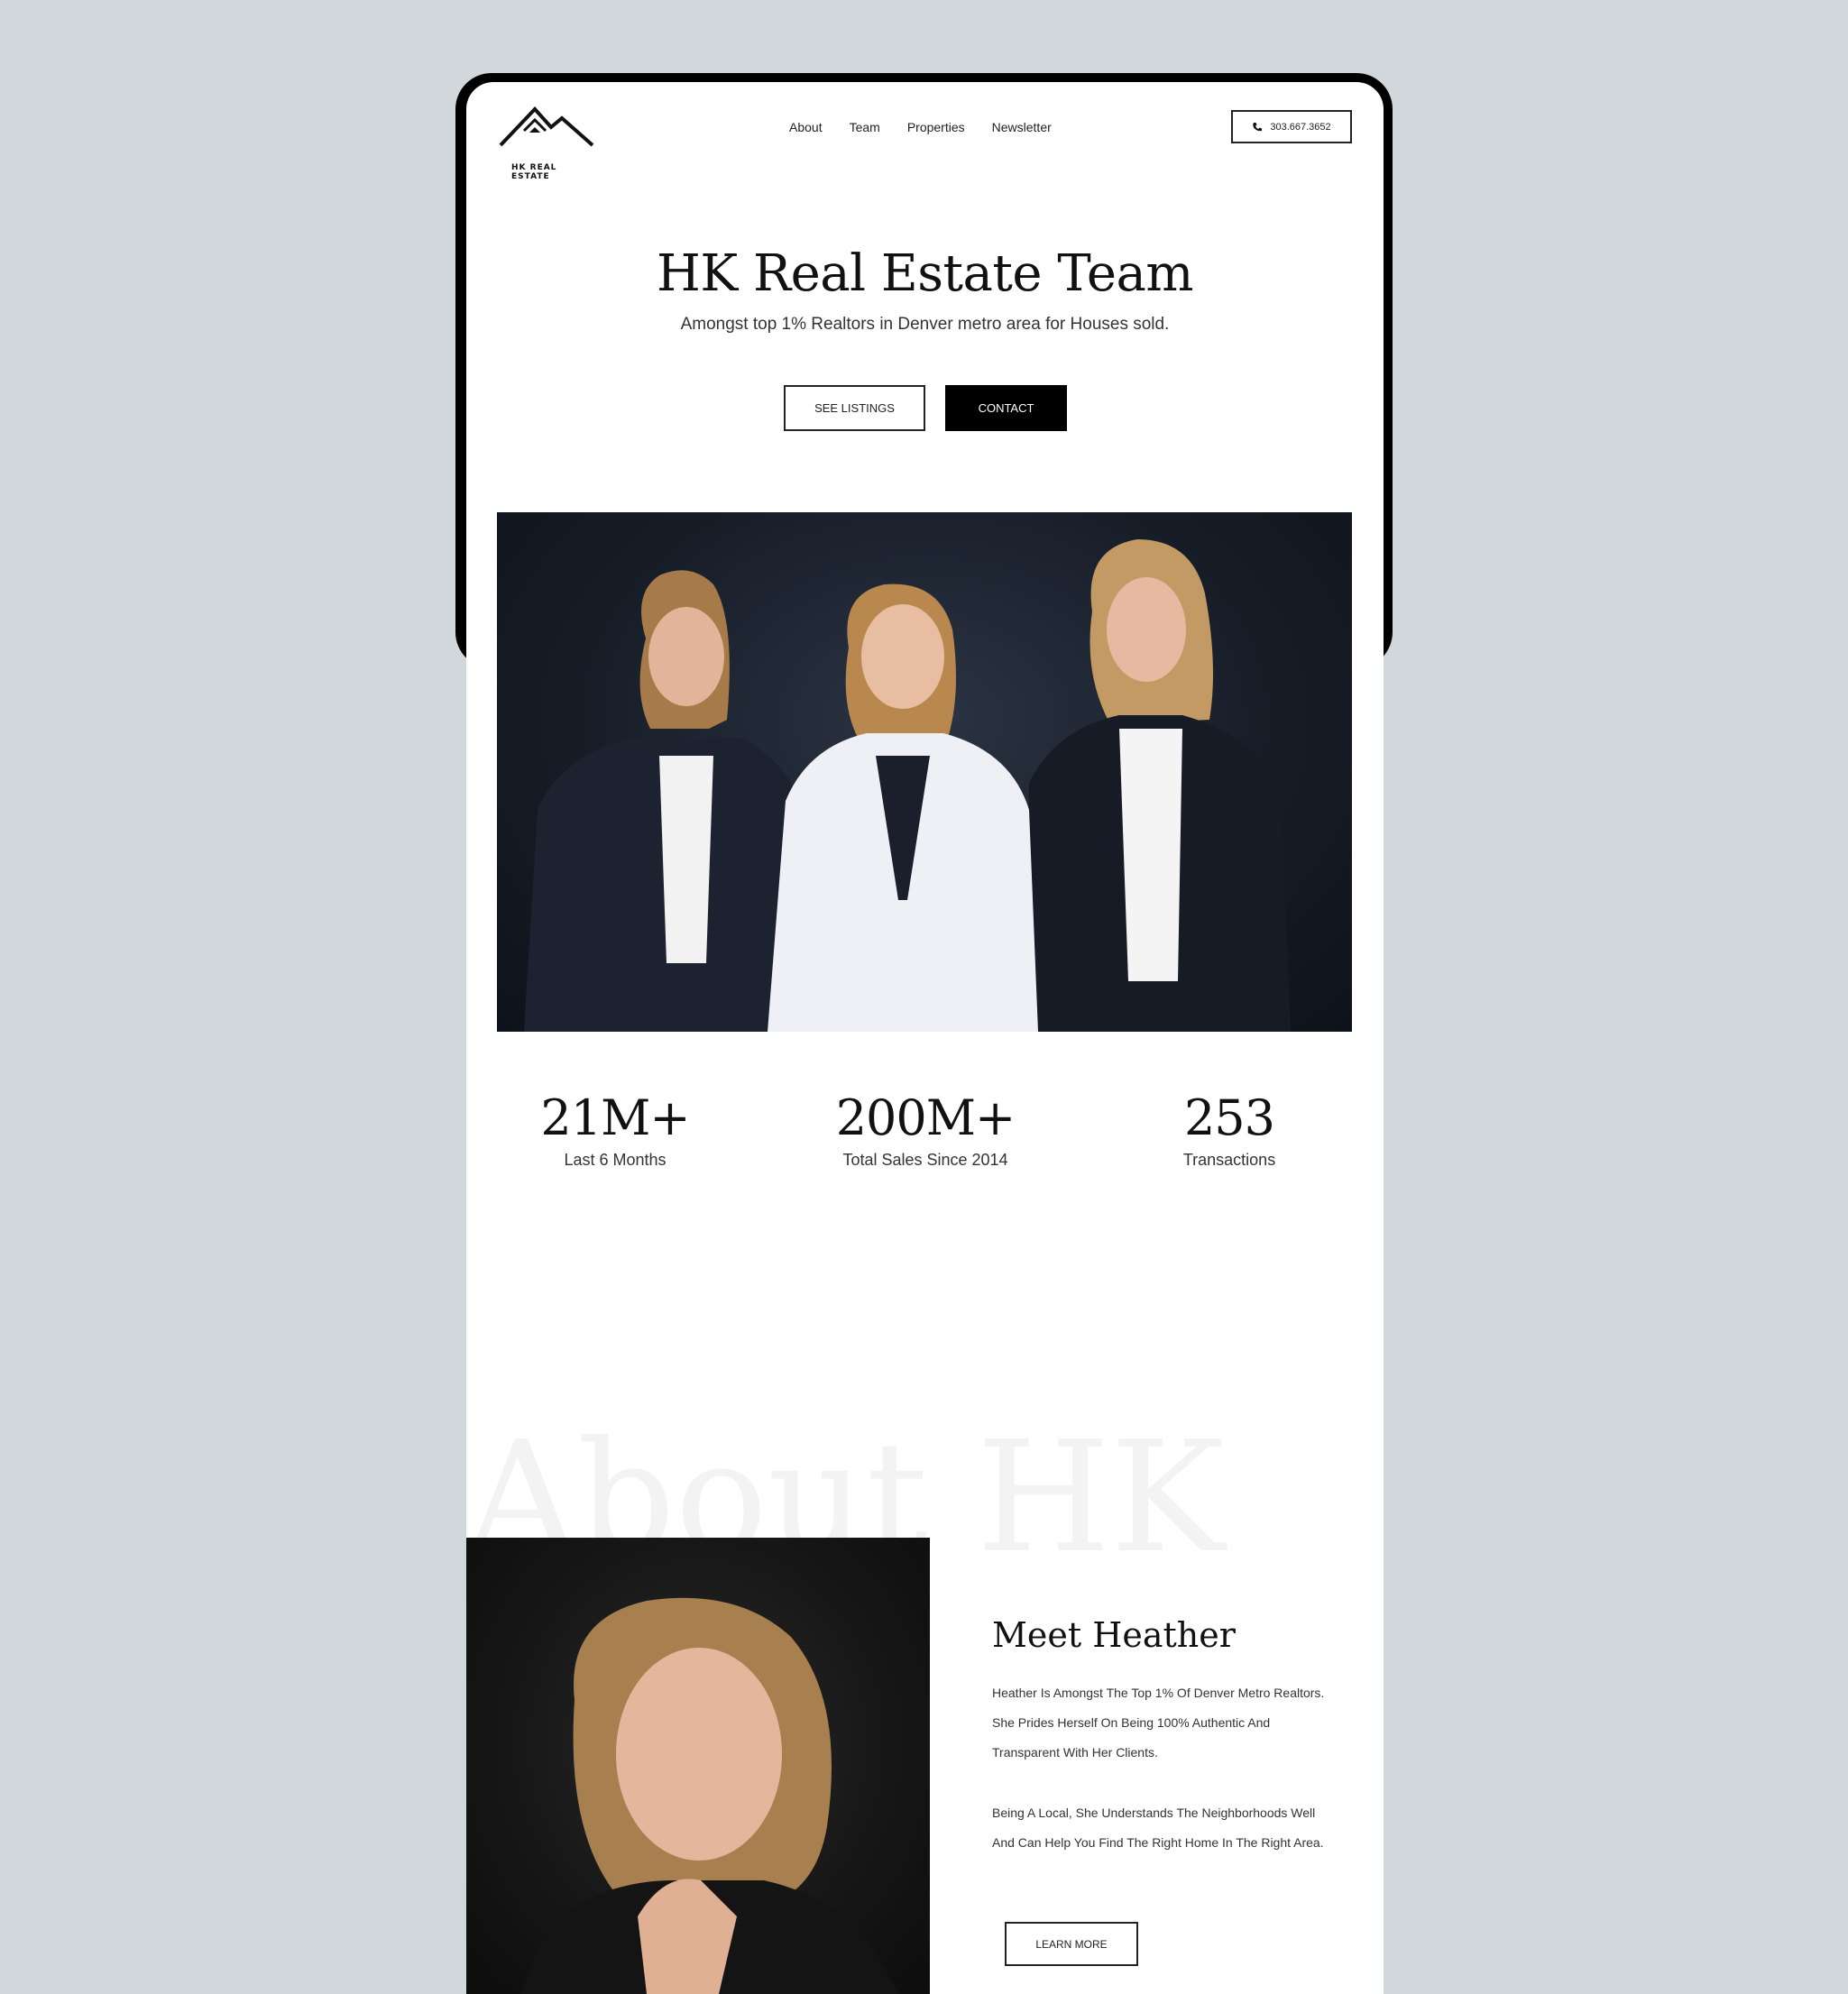  What do you see at coordinates (1006, 408) in the screenshot?
I see `contact-button: CONTACT` at bounding box center [1006, 408].